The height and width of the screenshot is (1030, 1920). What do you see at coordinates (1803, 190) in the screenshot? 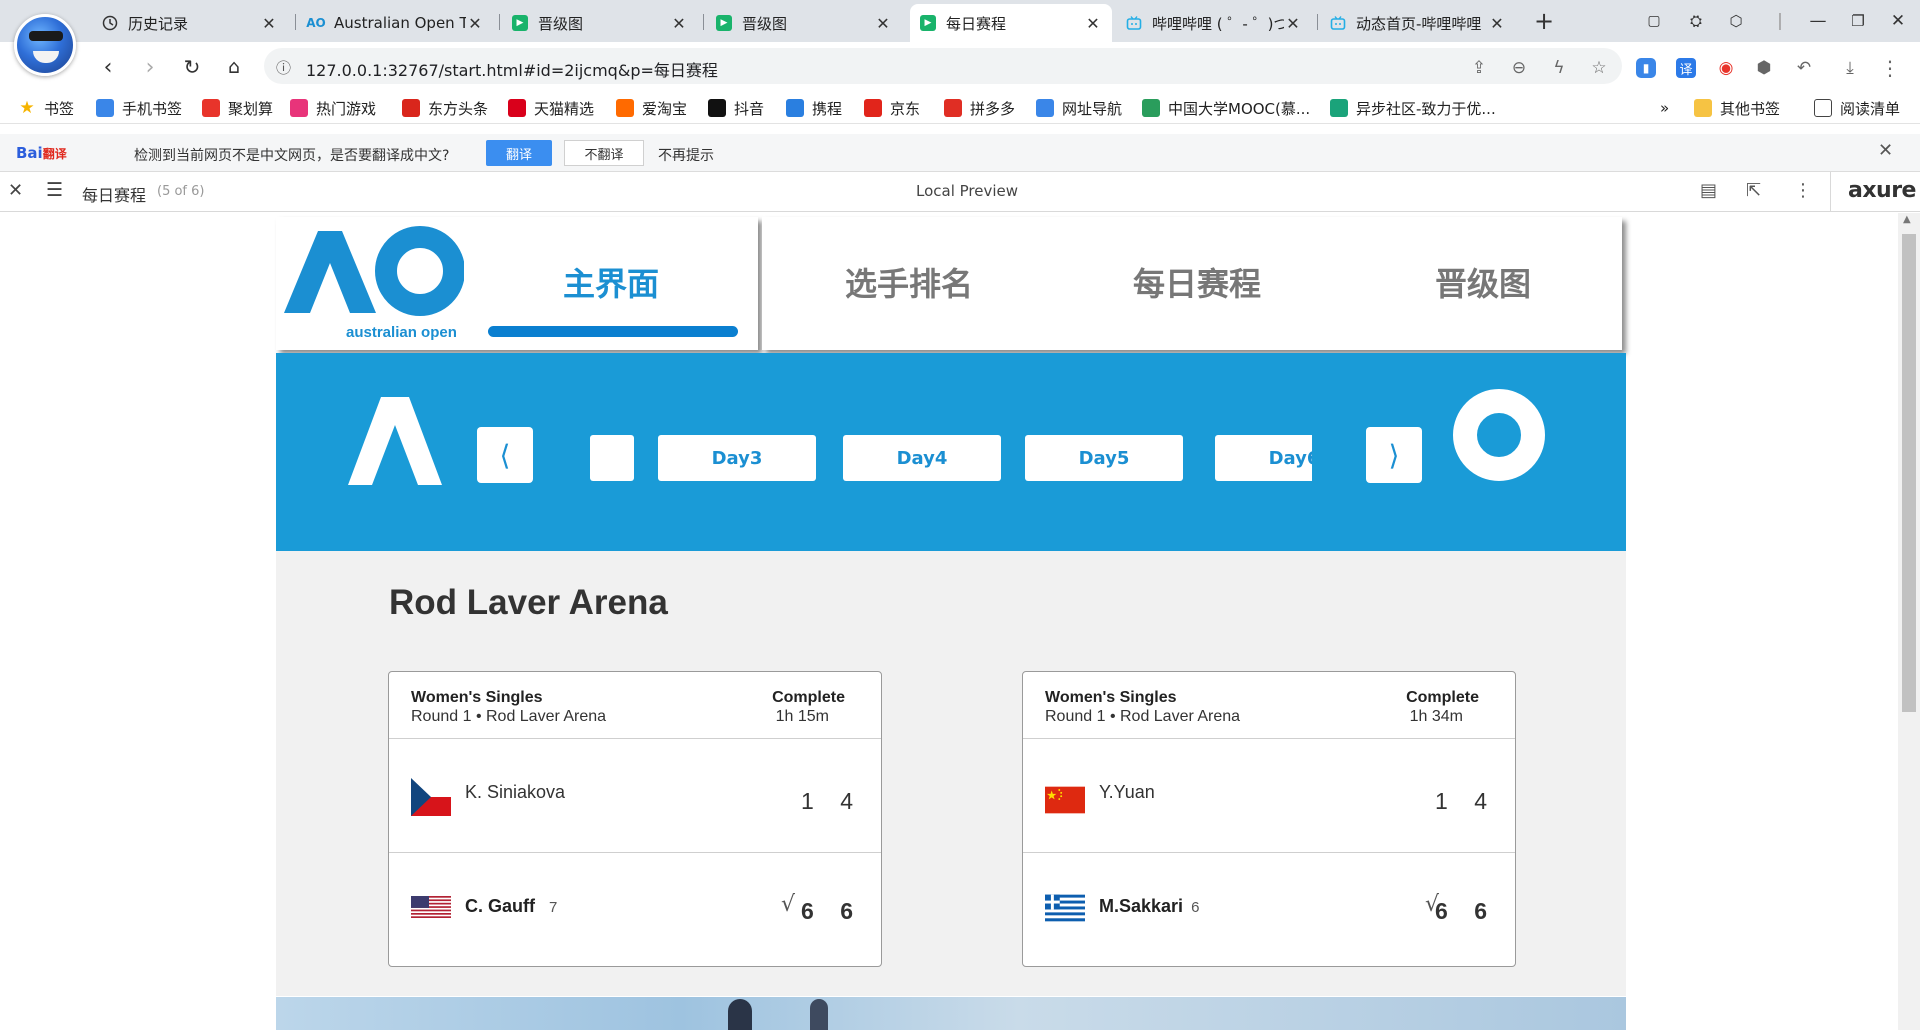
I see `more-vertical-icon: ⋮` at bounding box center [1803, 190].